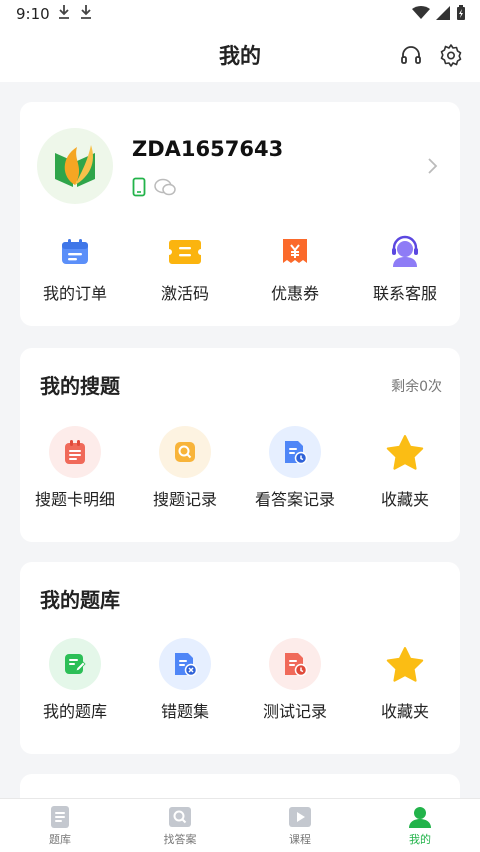  Describe the element at coordinates (33, 14) in the screenshot. I see `status-time: 9:10` at that location.